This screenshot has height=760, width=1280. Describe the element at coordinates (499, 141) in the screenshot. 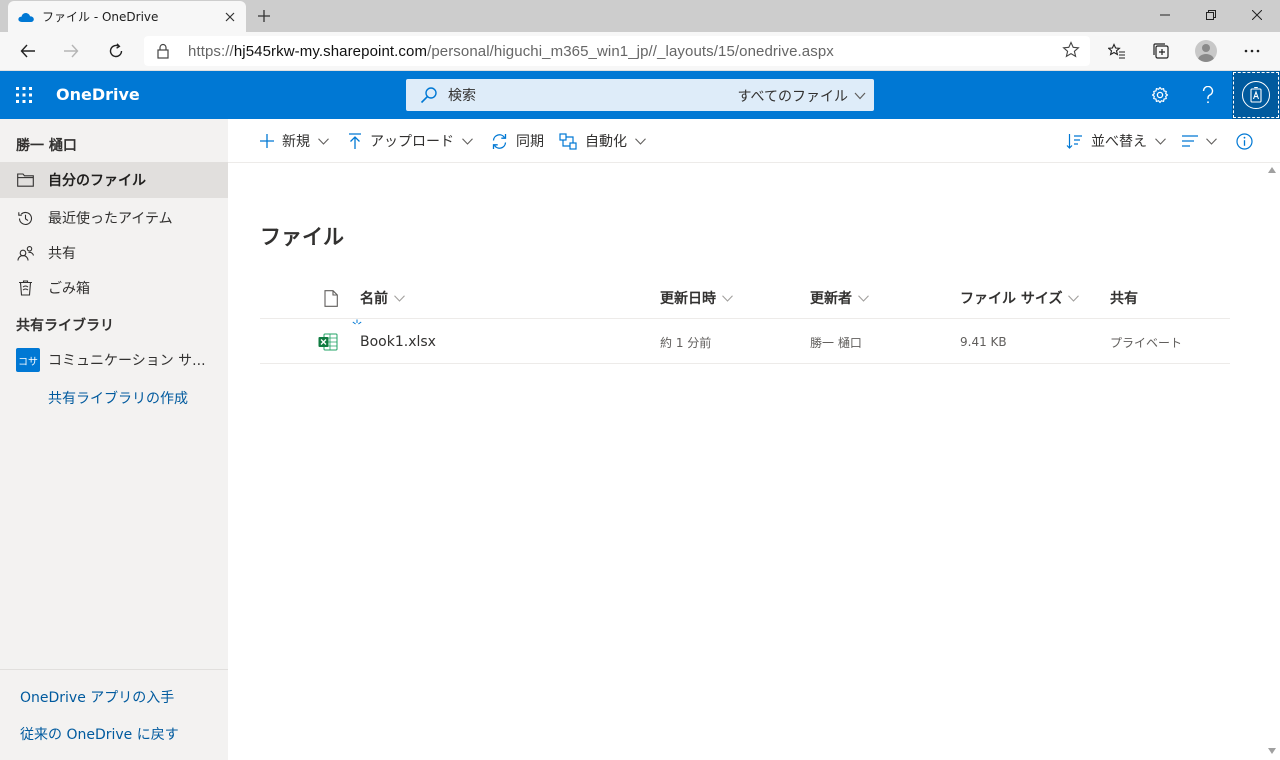

I see `sync-icon` at that location.